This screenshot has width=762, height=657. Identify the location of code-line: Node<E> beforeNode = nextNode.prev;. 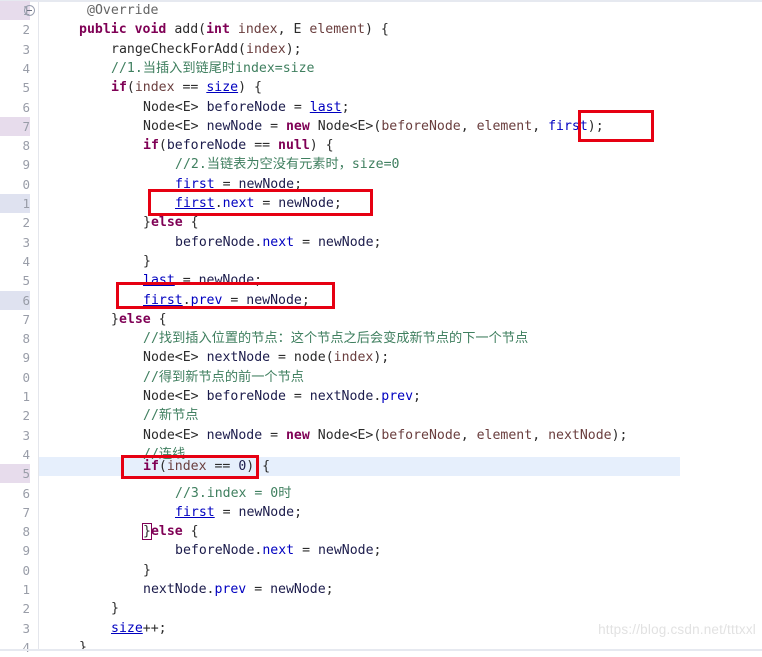
(282, 396).